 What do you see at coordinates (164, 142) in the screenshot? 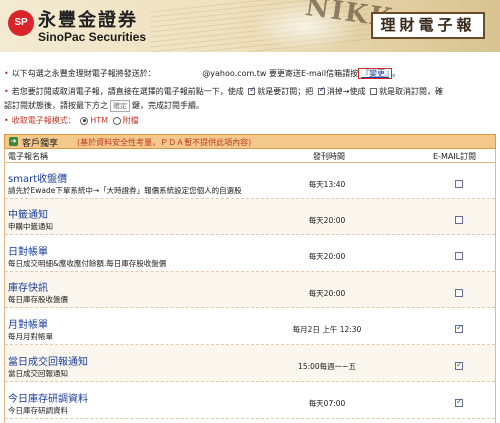
I see `section-note: (基於資料安全性考量，ＰＤＡ暫不提供此項內容)` at bounding box center [164, 142].